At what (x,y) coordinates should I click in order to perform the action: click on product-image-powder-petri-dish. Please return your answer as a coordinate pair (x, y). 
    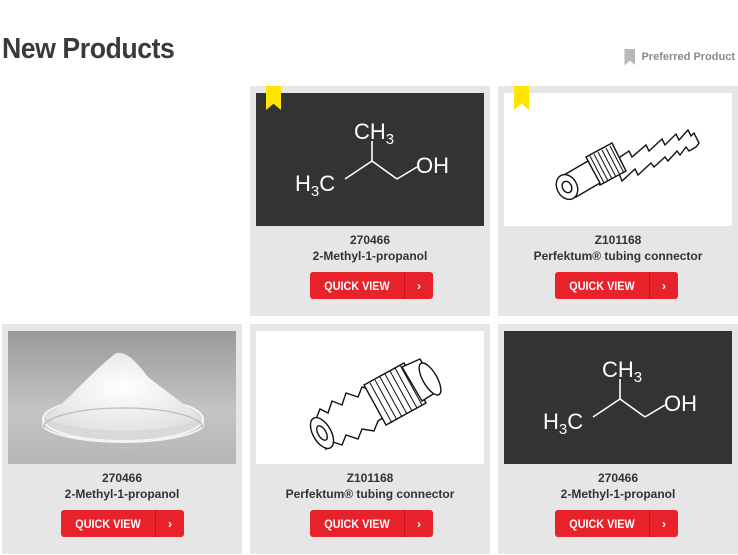
    Looking at the image, I should click on (122, 397).